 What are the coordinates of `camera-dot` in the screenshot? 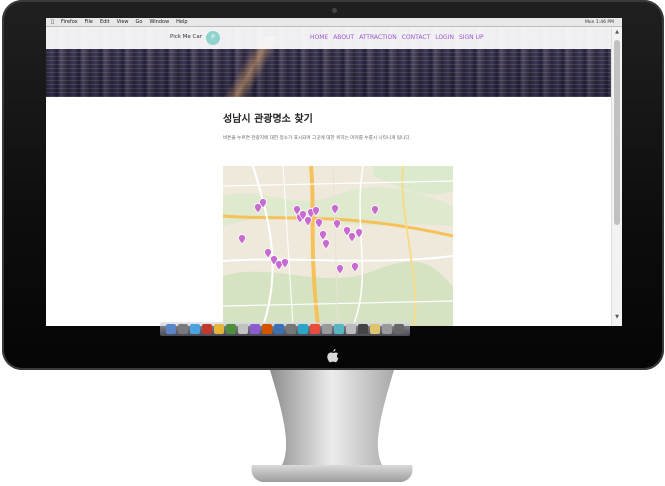 It's located at (334, 10).